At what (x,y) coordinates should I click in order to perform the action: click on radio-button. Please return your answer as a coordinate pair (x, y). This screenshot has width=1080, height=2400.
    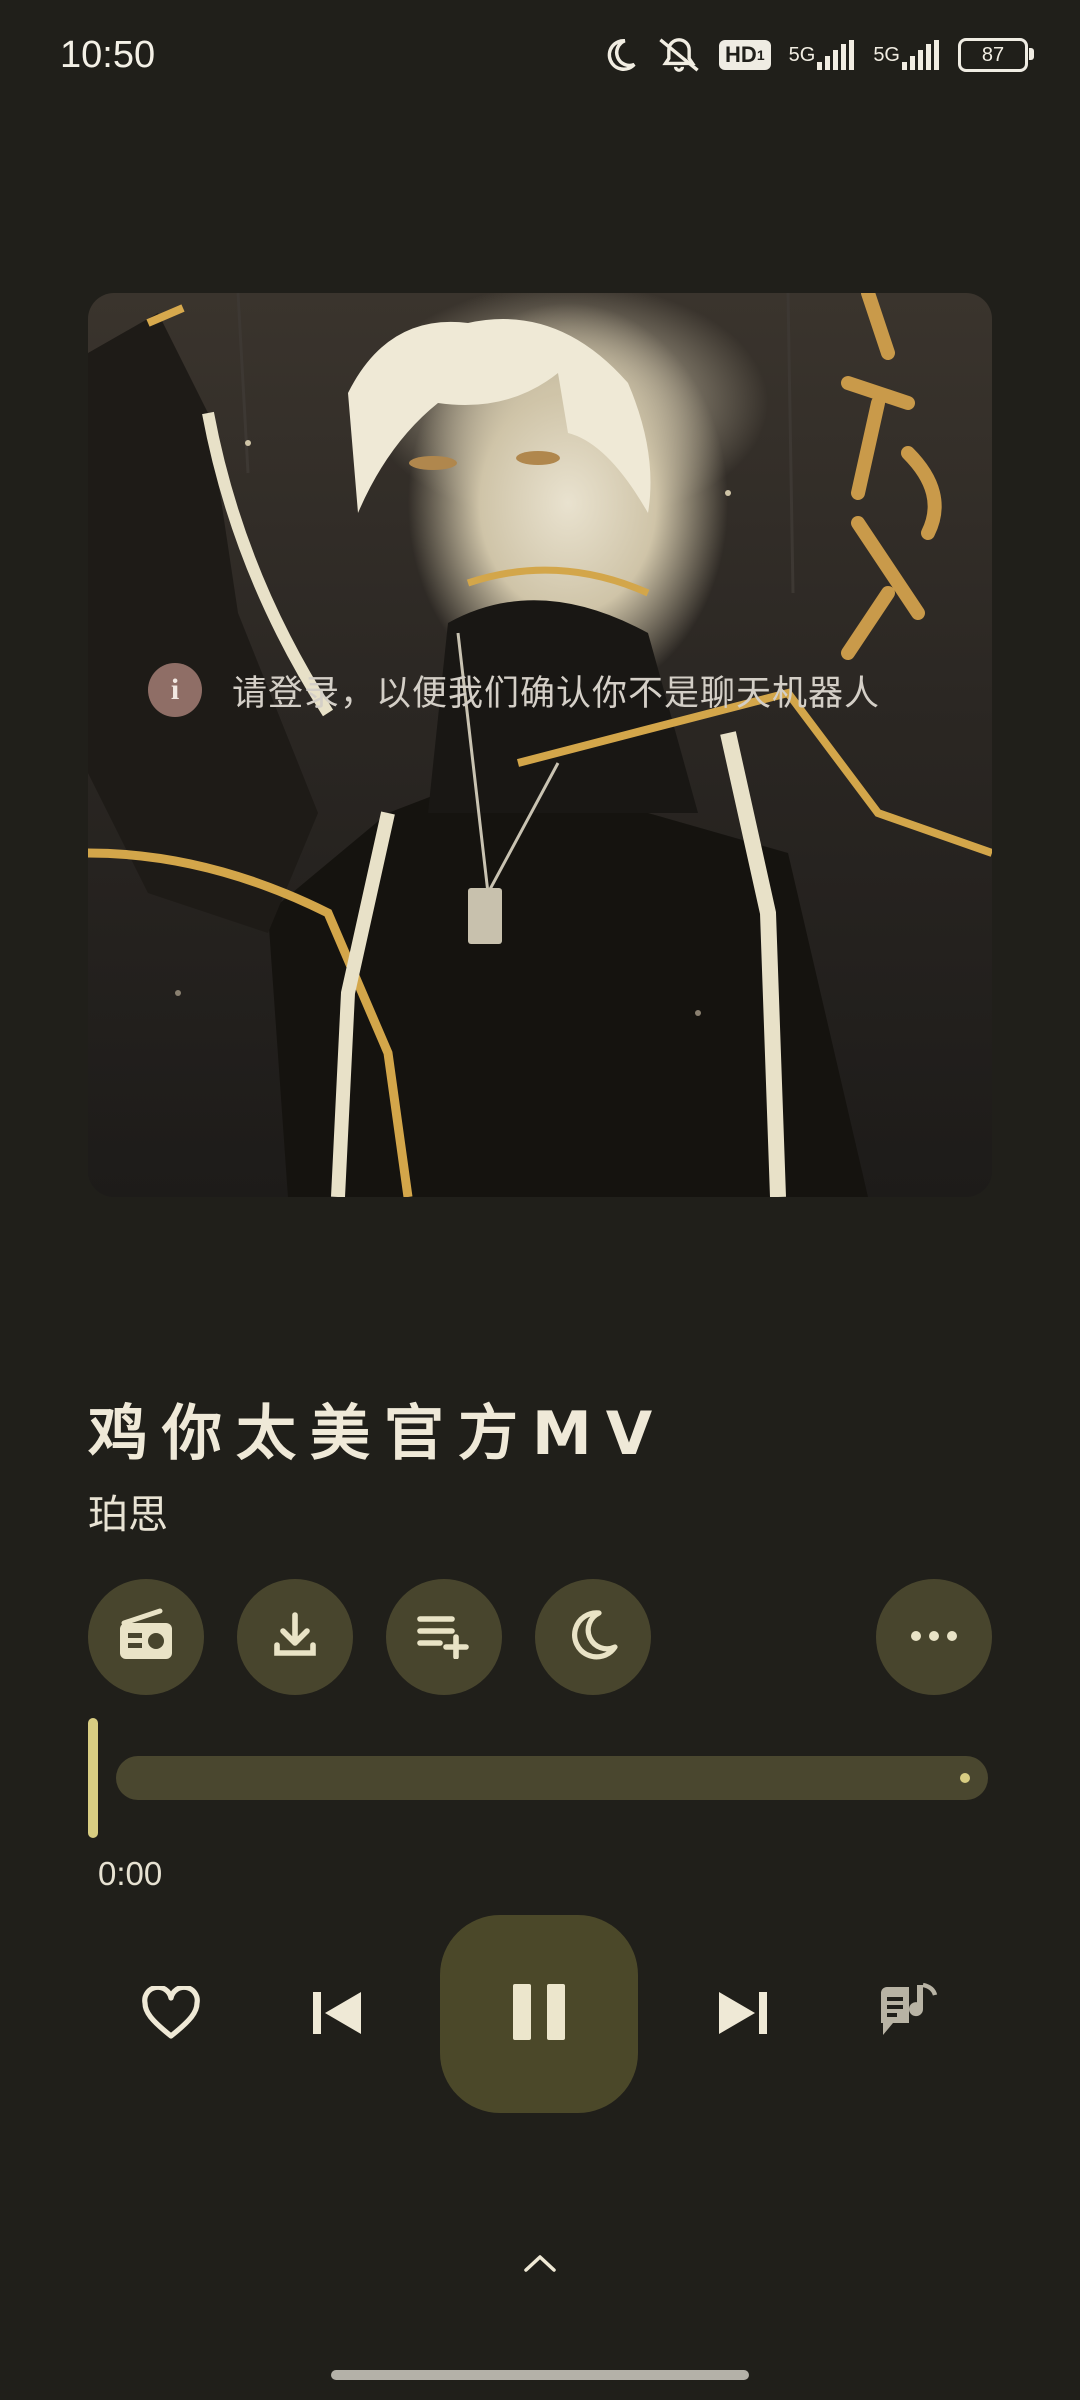
    Looking at the image, I should click on (146, 1637).